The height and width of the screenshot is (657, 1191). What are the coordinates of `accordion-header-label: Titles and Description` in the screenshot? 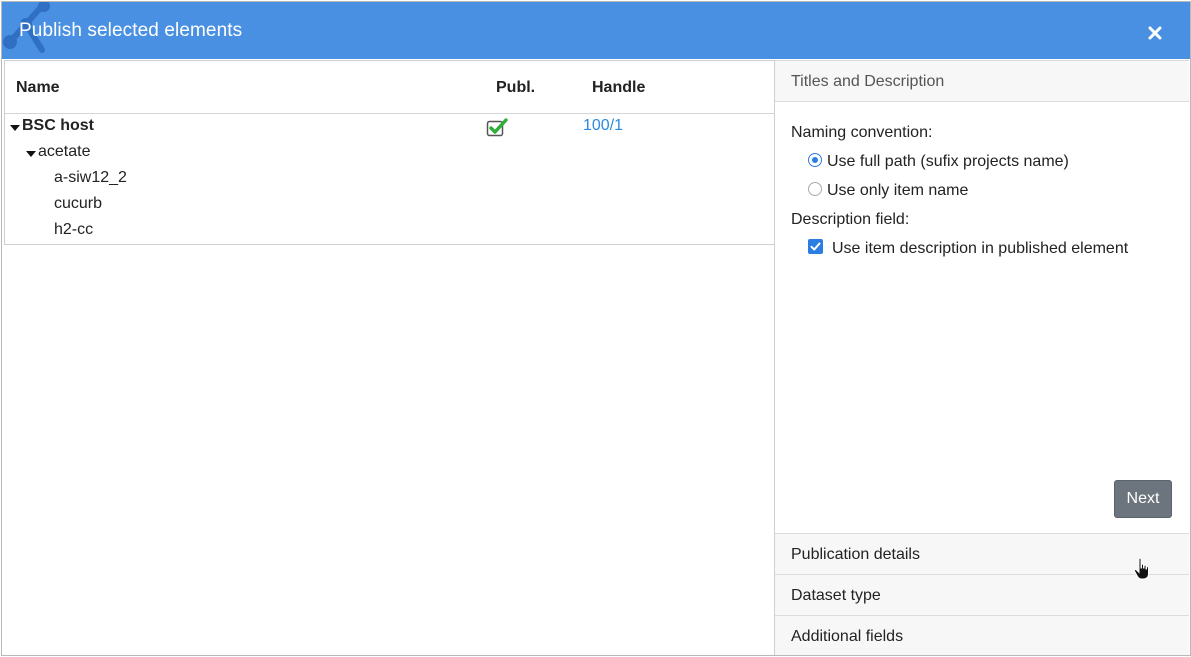 It's located at (868, 81).